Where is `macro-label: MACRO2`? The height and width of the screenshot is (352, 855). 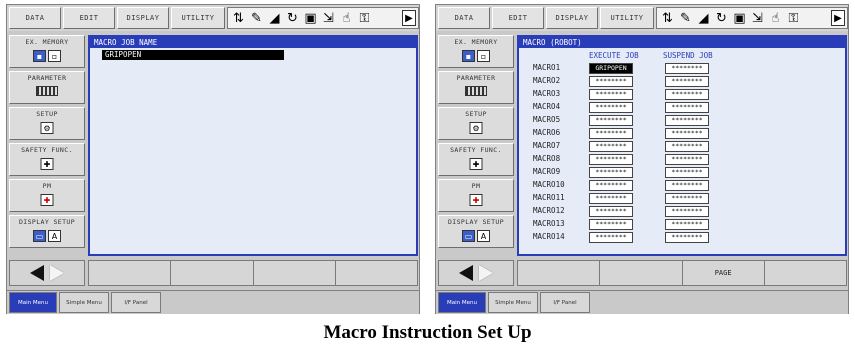 macro-label: MACRO2 is located at coordinates (547, 80).